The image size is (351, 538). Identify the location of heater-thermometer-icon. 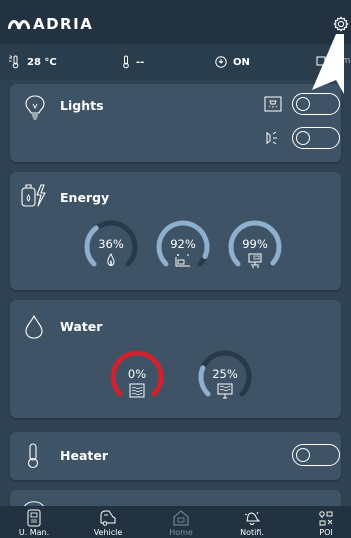
(33, 456).